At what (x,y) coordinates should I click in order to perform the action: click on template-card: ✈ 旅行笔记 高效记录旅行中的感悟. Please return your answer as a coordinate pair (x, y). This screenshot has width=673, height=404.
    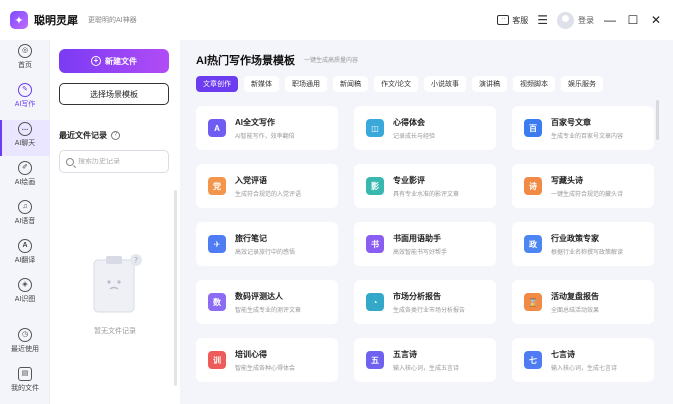
    Looking at the image, I should click on (267, 244).